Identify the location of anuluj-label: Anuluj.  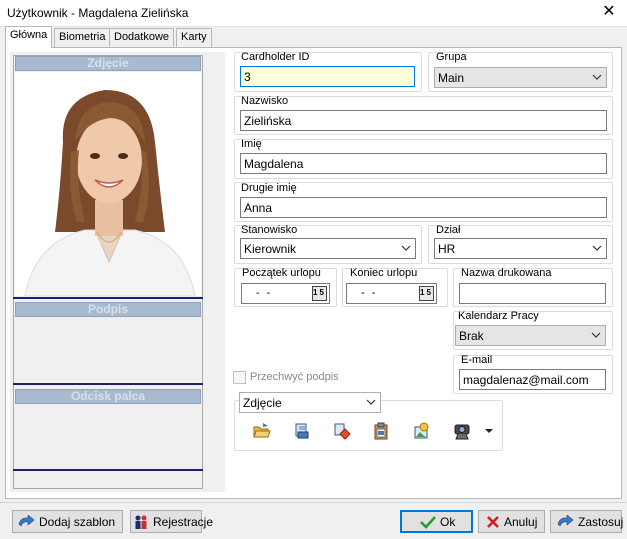
(521, 521).